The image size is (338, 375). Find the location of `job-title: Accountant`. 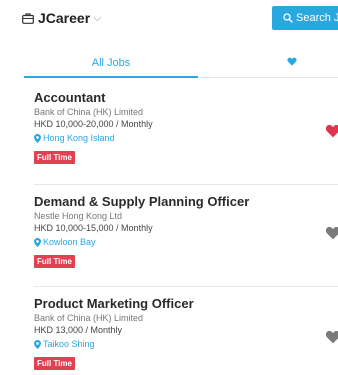

job-title: Accountant is located at coordinates (70, 97).